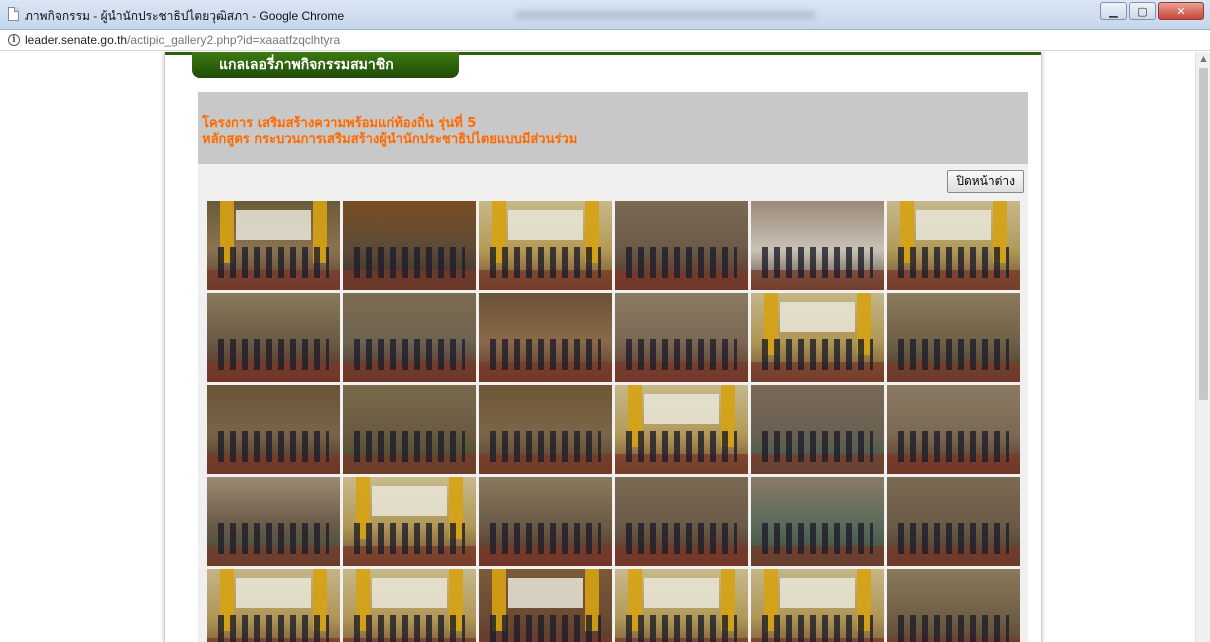 The height and width of the screenshot is (642, 1210). I want to click on minimize-button: ▁, so click(1113, 11).